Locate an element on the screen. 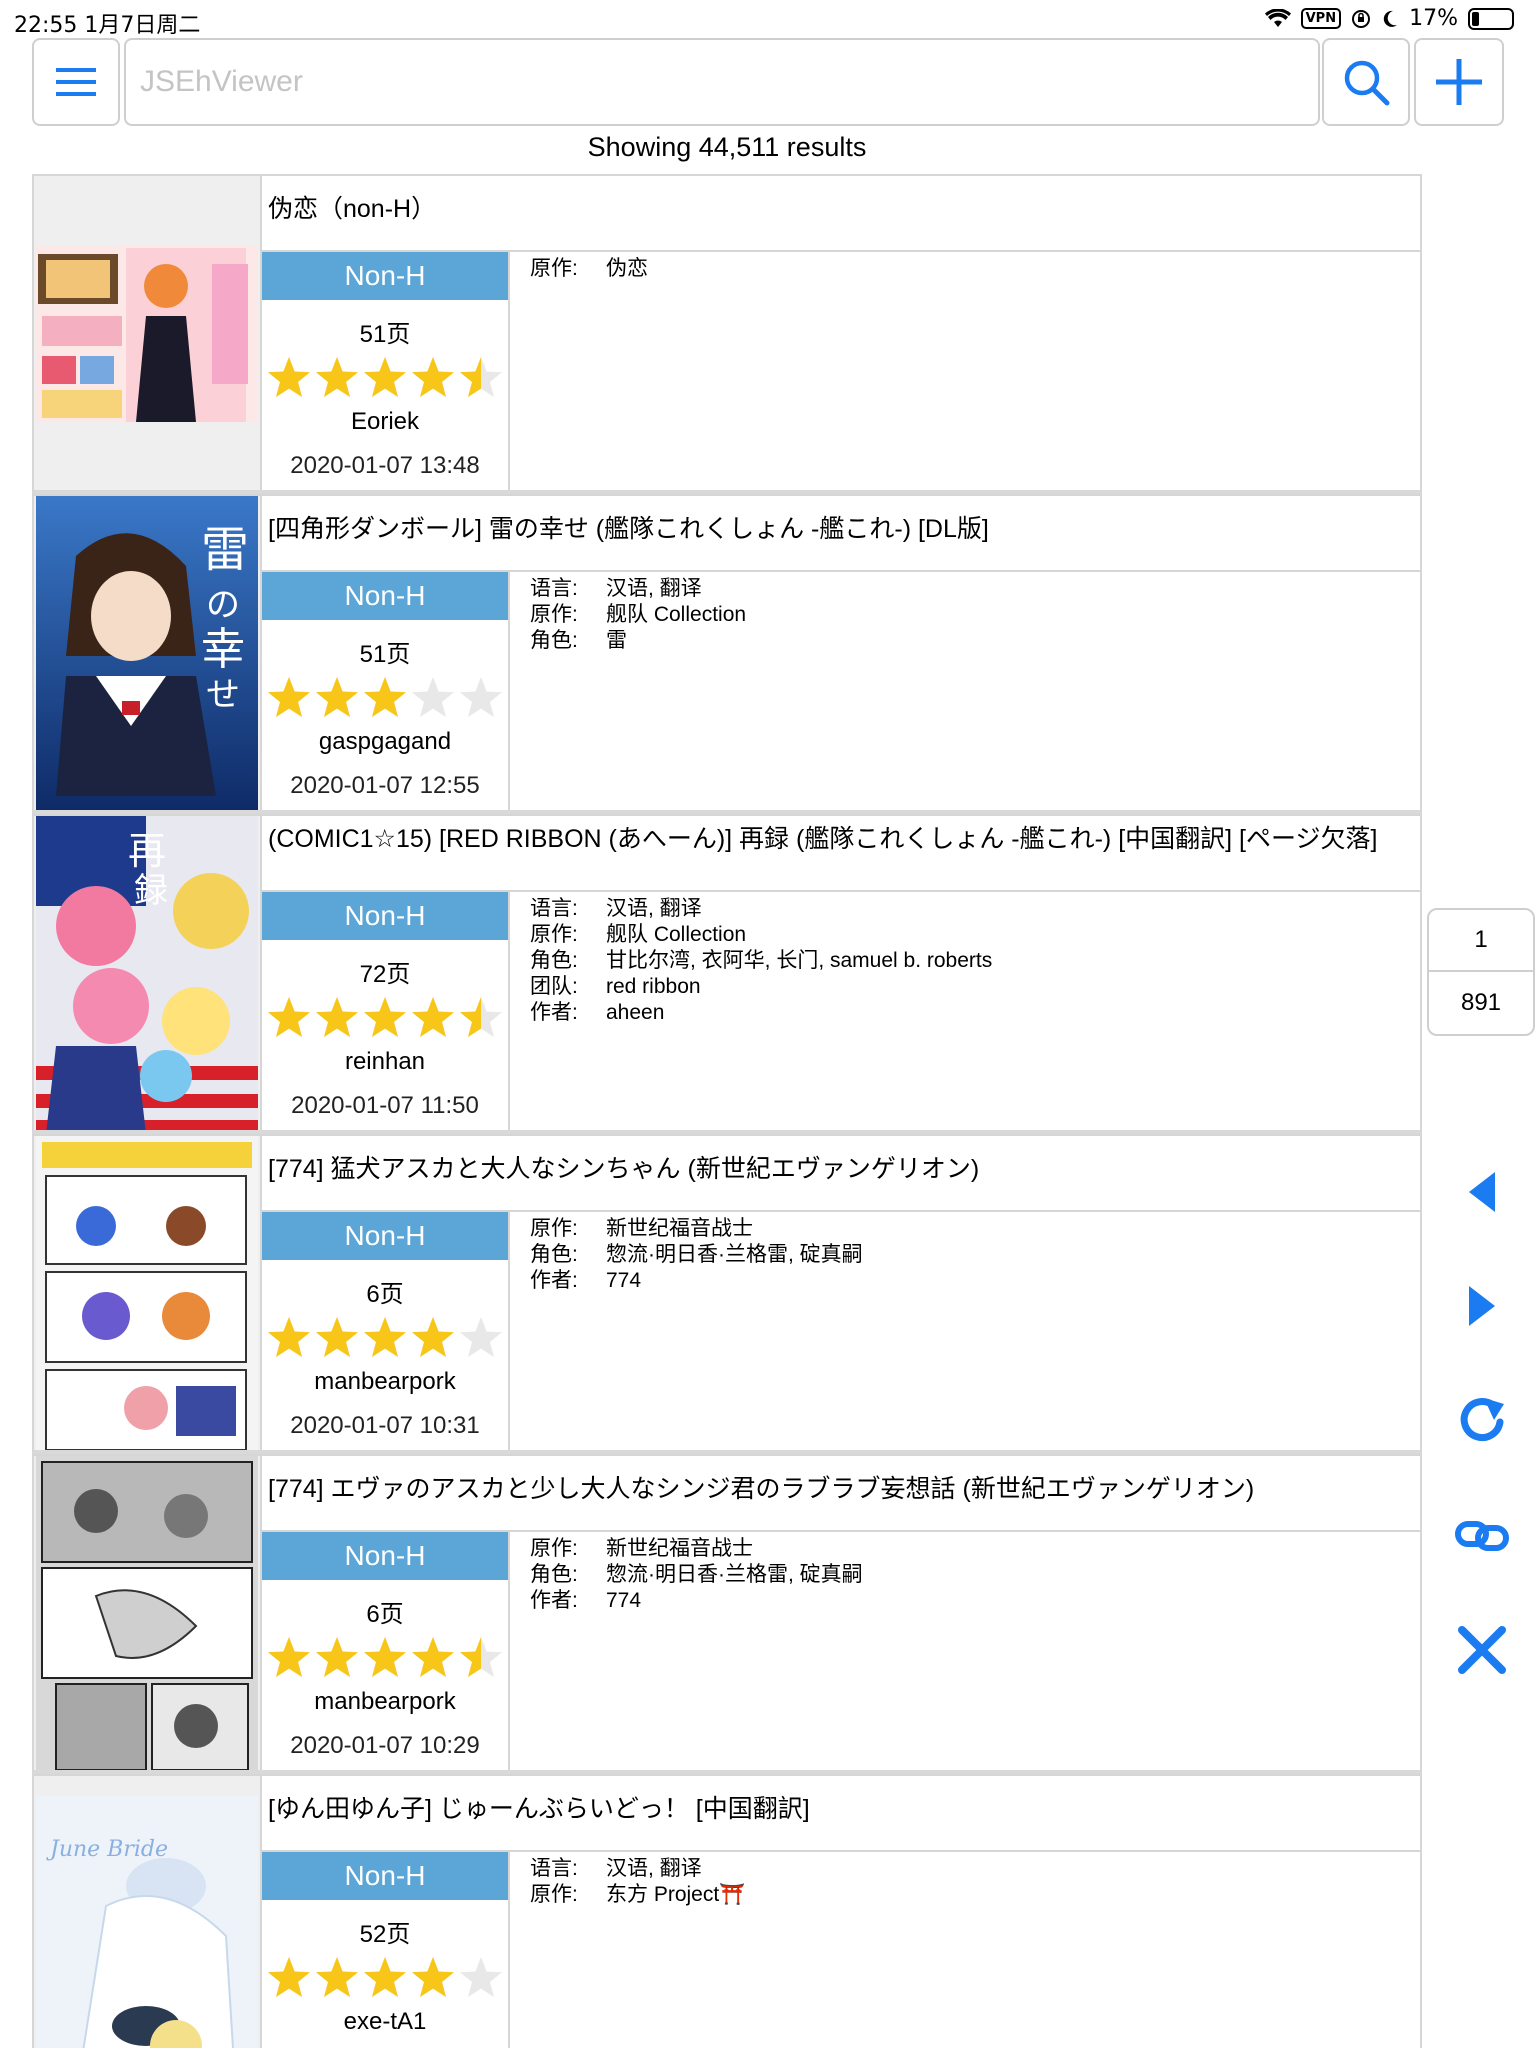 The height and width of the screenshot is (2048, 1536). uploader-name: exe-tA1 is located at coordinates (385, 2021).